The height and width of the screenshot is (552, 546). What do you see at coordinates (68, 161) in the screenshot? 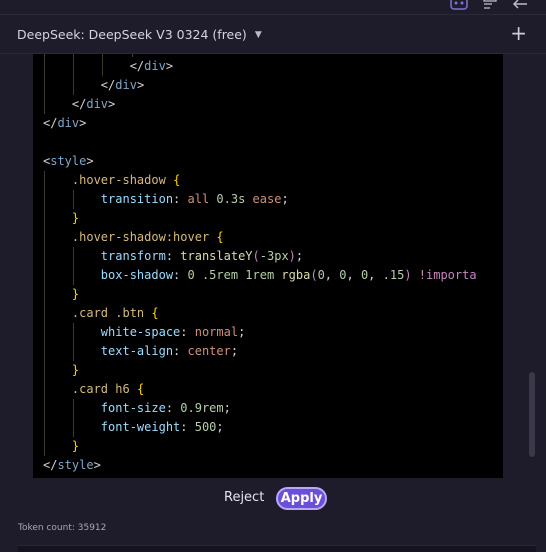
I see `code-line: <style>` at bounding box center [68, 161].